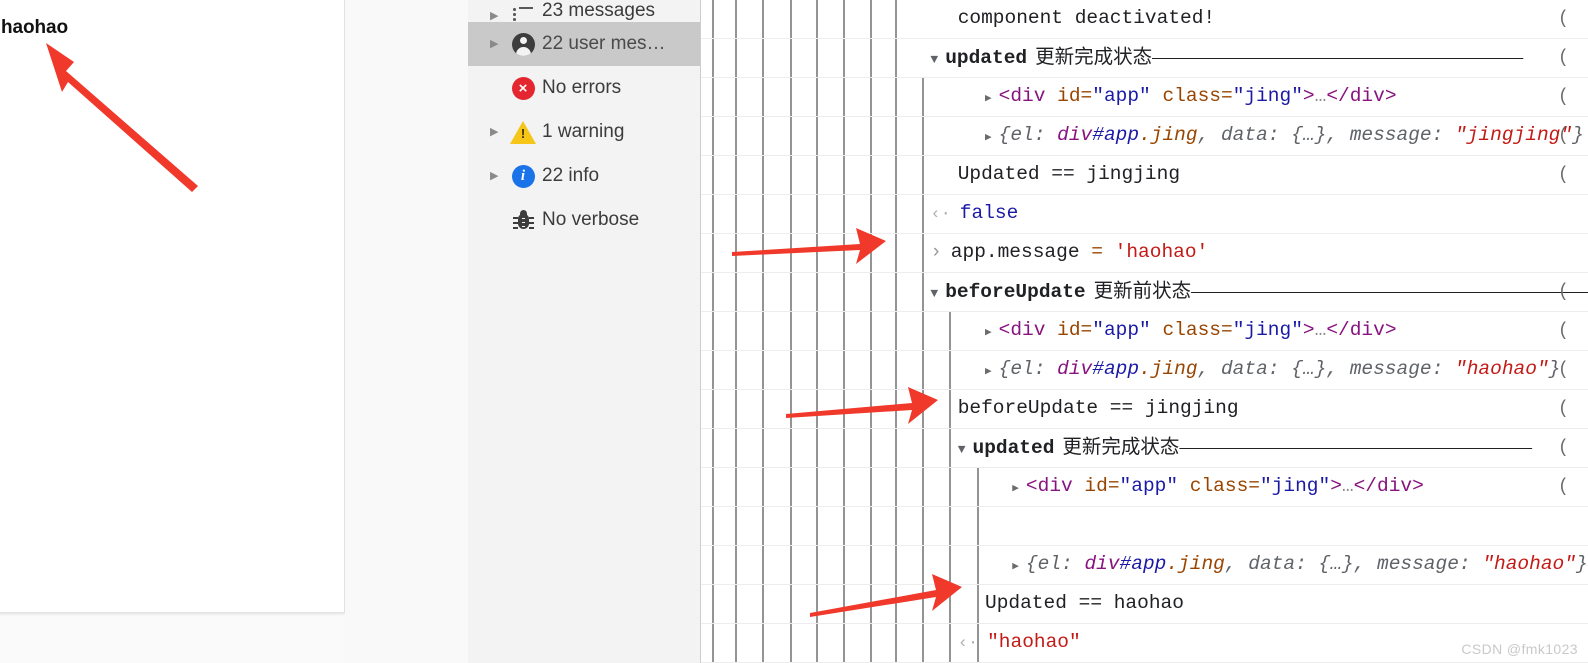 The image size is (1588, 663). What do you see at coordinates (989, 213) in the screenshot?
I see `return-value: false` at bounding box center [989, 213].